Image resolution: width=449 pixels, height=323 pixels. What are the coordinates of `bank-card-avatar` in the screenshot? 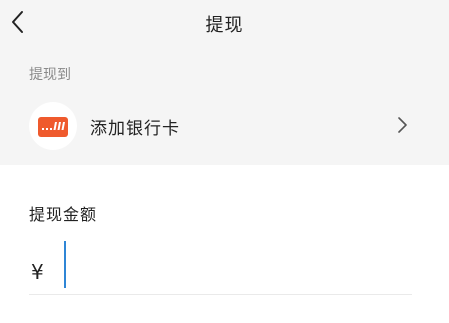 It's located at (53, 126).